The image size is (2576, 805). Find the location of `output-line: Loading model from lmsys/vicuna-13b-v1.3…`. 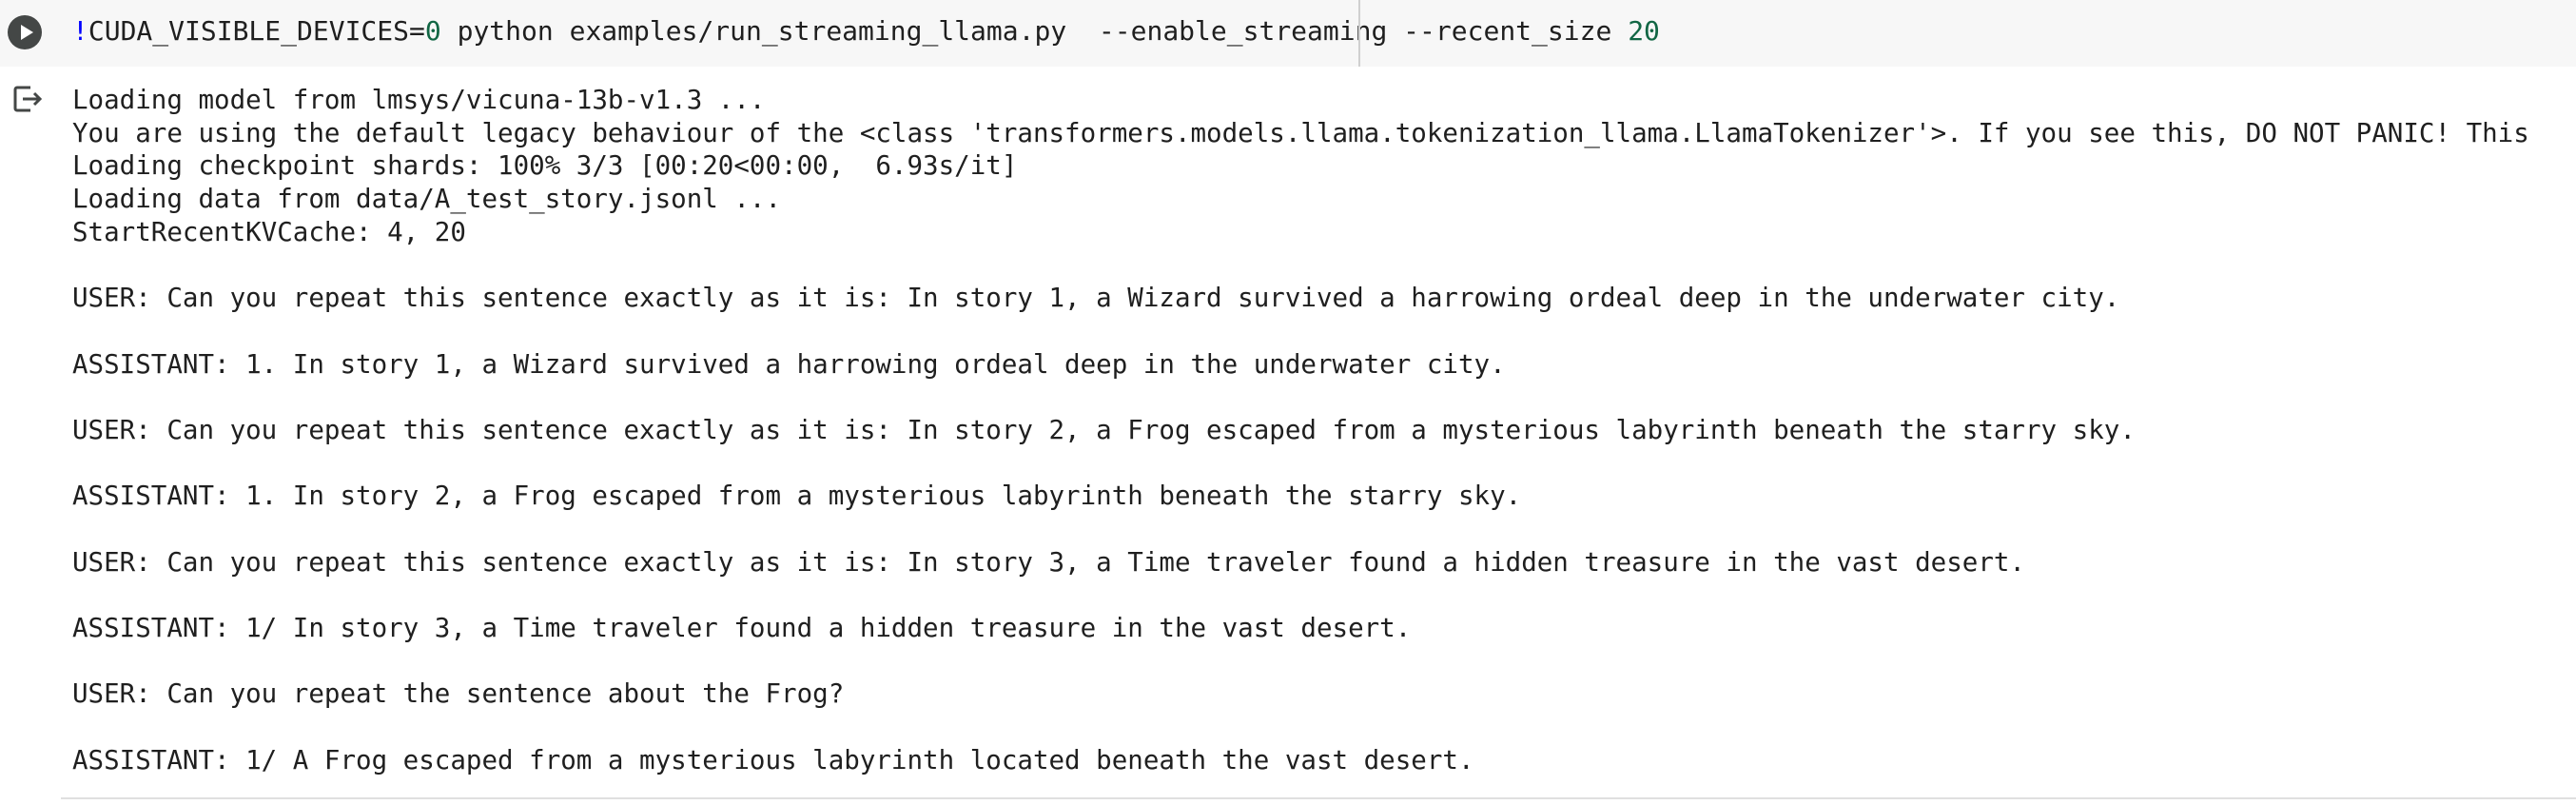

output-line: Loading model from lmsys/vicuna-13b-v1.3… is located at coordinates (419, 100).